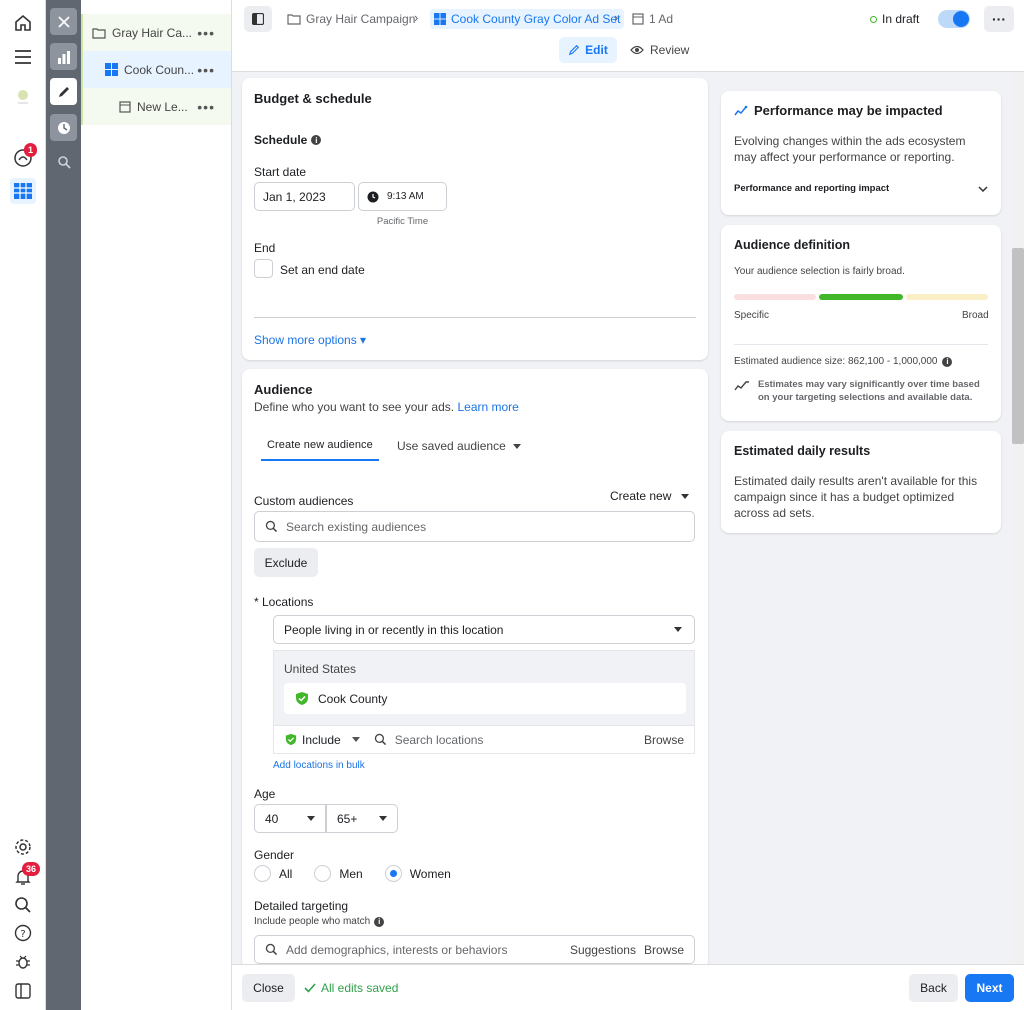 The image size is (1024, 1010). I want to click on more-options-button: ···, so click(999, 19).